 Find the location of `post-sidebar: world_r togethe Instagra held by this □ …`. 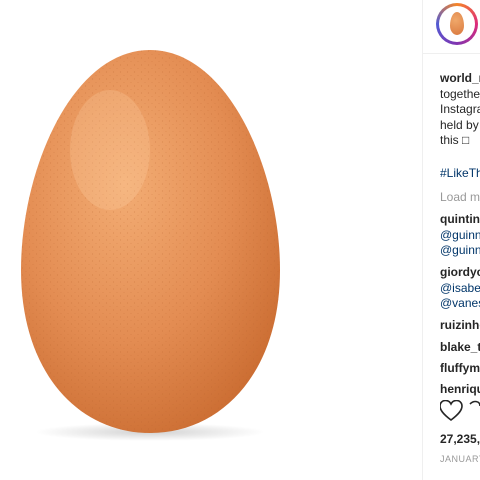

post-sidebar: world_r togethe Instagra held by this □ … is located at coordinates (451, 240).